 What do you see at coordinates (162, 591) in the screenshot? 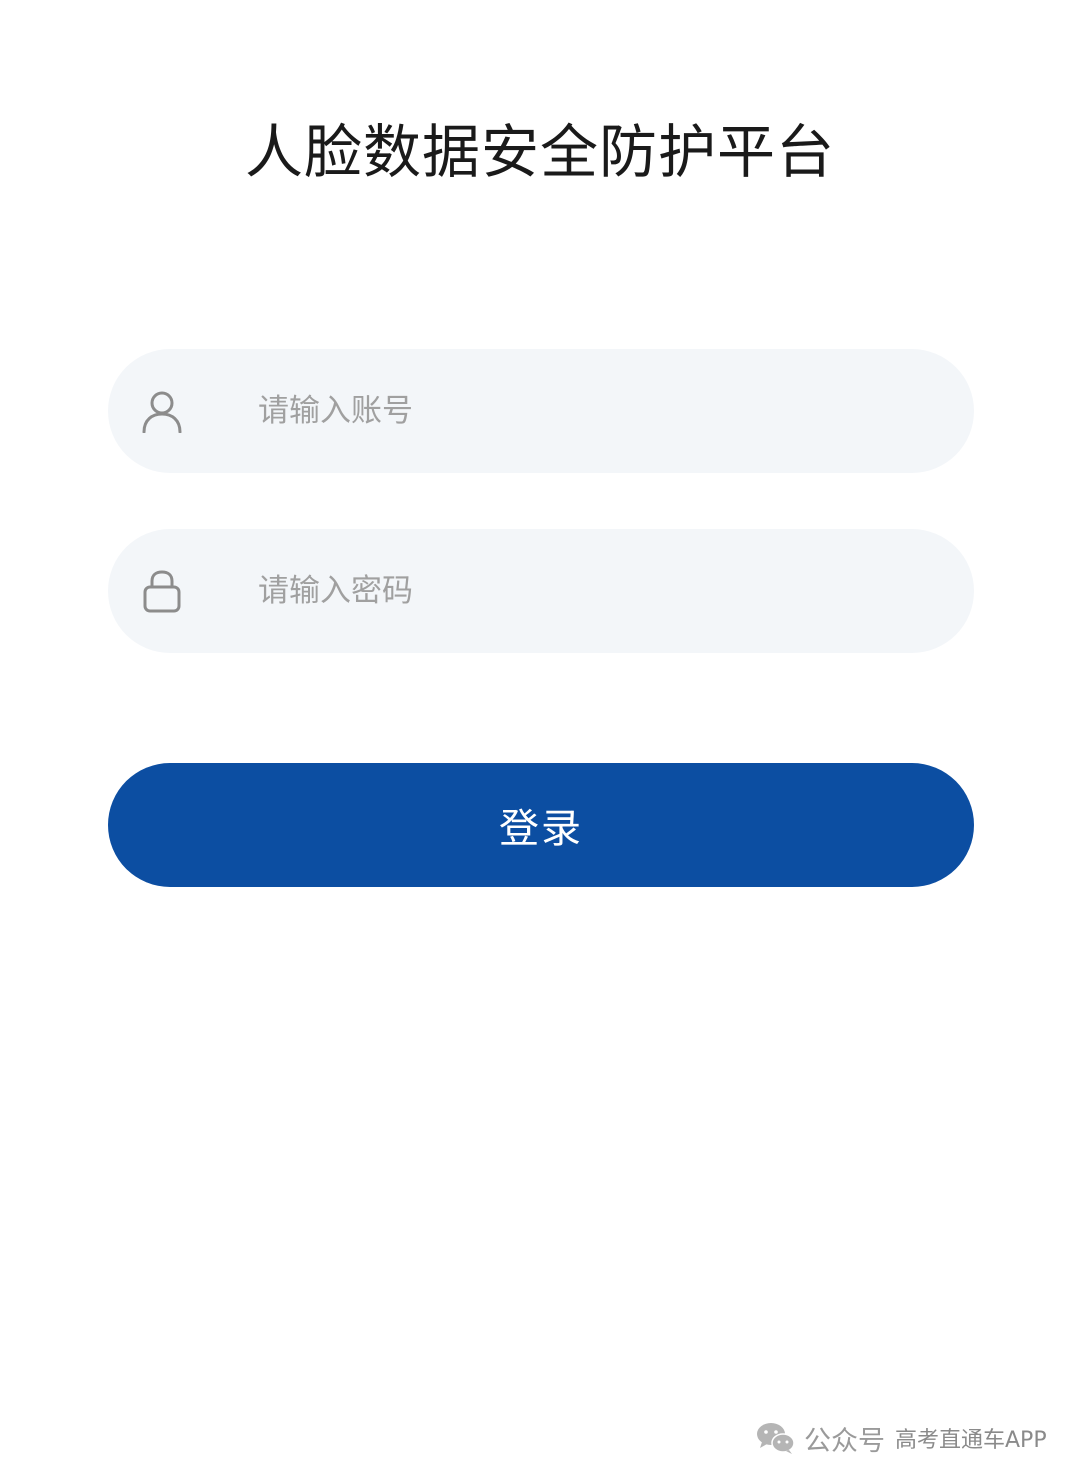
I see `lock-icon` at bounding box center [162, 591].